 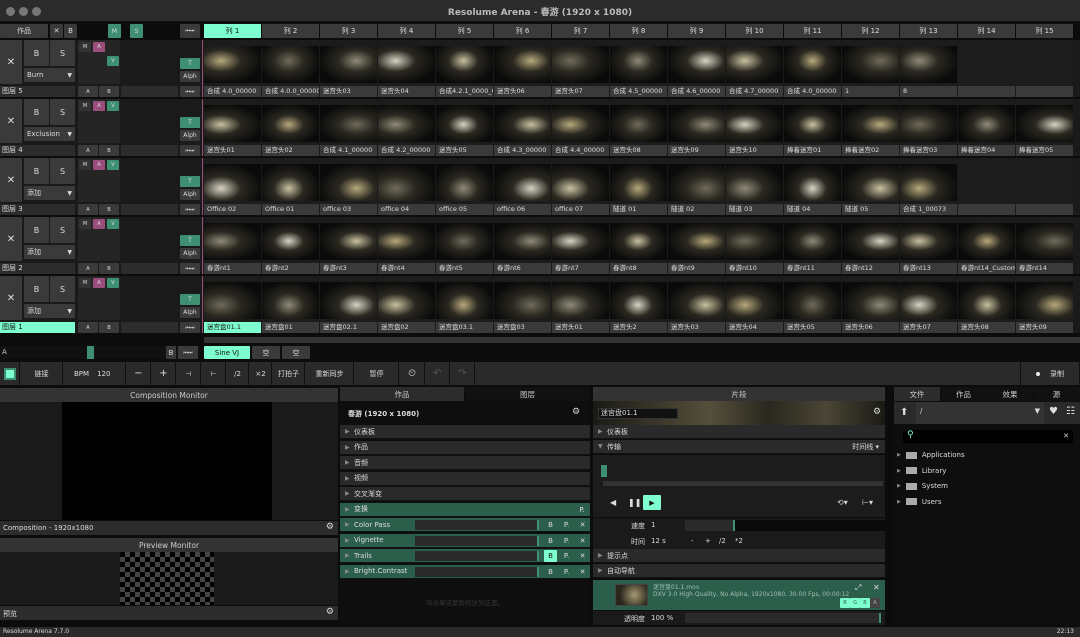 What do you see at coordinates (113, 224) in the screenshot?
I see `video-button: V` at bounding box center [113, 224].